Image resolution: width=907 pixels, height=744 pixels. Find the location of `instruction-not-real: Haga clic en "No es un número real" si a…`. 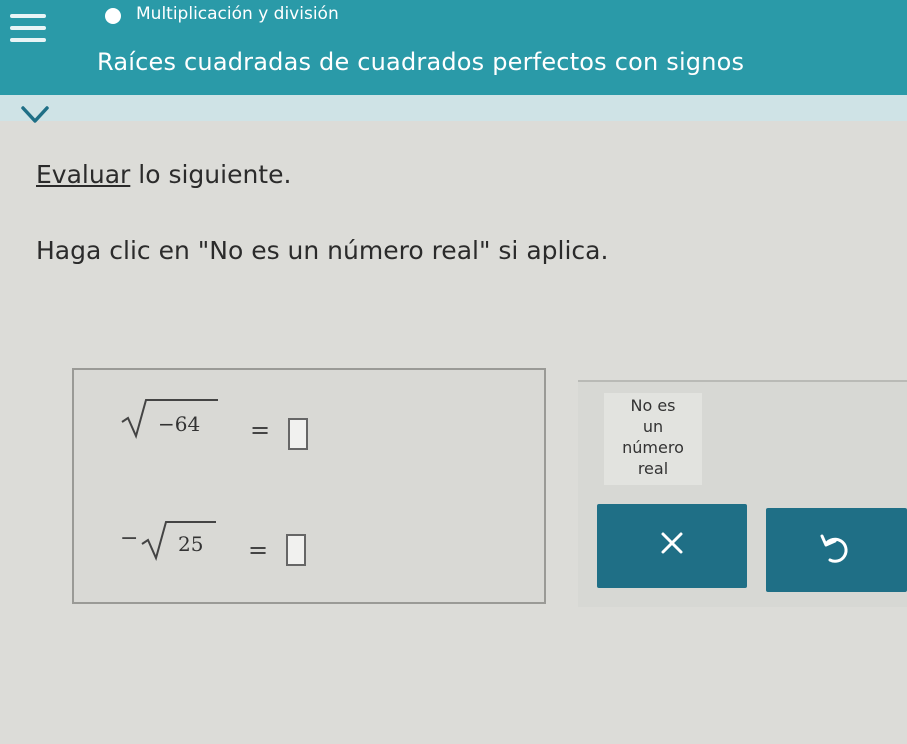

instruction-not-real: Haga clic en "No es un número real" si a… is located at coordinates (322, 250).